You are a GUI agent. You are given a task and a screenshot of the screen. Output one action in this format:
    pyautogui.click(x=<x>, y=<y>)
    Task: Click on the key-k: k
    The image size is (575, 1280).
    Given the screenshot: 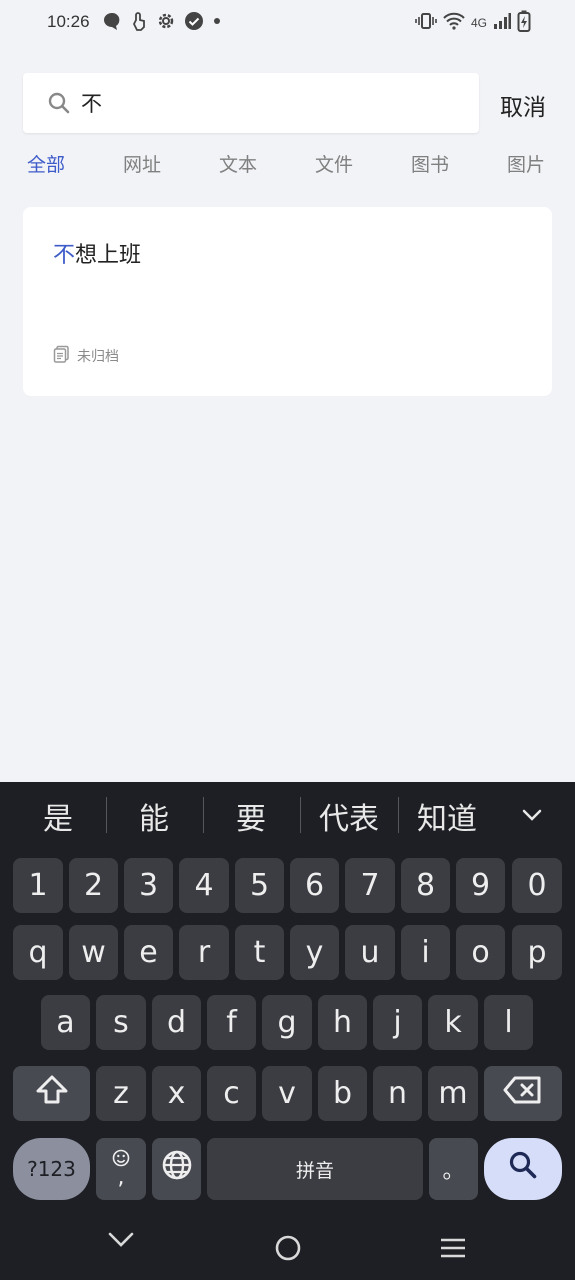 What is the action you would take?
    pyautogui.click(x=453, y=1022)
    